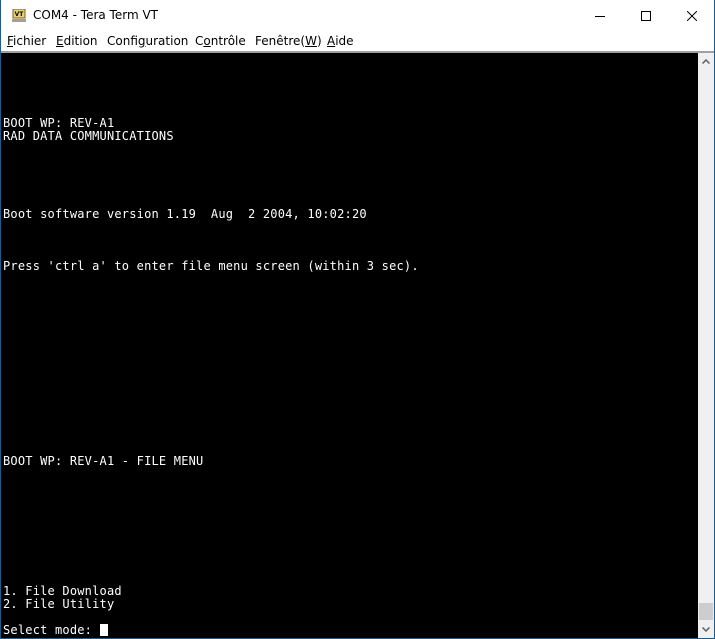 The height and width of the screenshot is (639, 715). I want to click on title-bar: VT COM4 - Tera Term VT, so click(357, 15).